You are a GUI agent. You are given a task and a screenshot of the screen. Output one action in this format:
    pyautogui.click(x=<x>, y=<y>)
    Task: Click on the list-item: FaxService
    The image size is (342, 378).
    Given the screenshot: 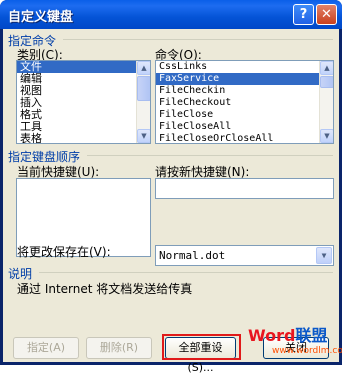 What is the action you would take?
    pyautogui.click(x=244, y=79)
    